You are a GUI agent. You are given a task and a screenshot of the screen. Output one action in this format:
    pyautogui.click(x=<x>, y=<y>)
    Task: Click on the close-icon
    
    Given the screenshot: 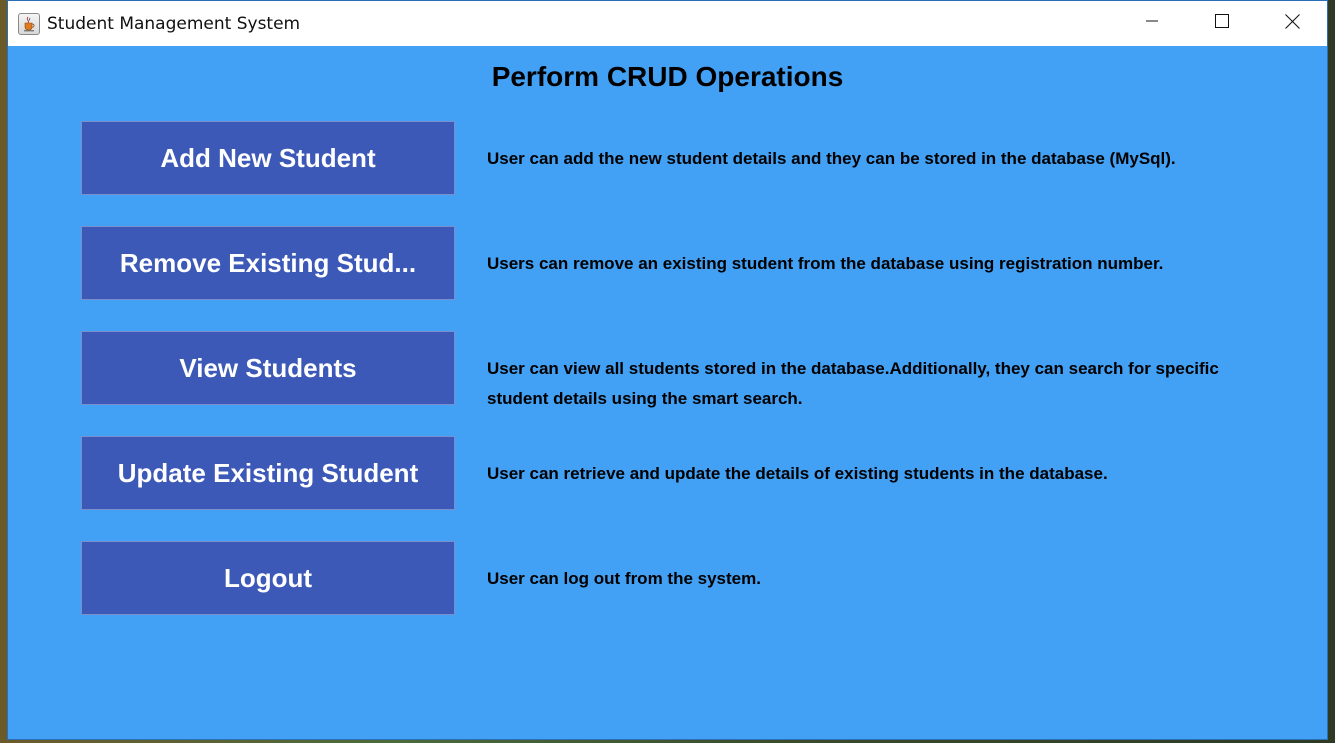 What is the action you would take?
    pyautogui.click(x=1292, y=23)
    